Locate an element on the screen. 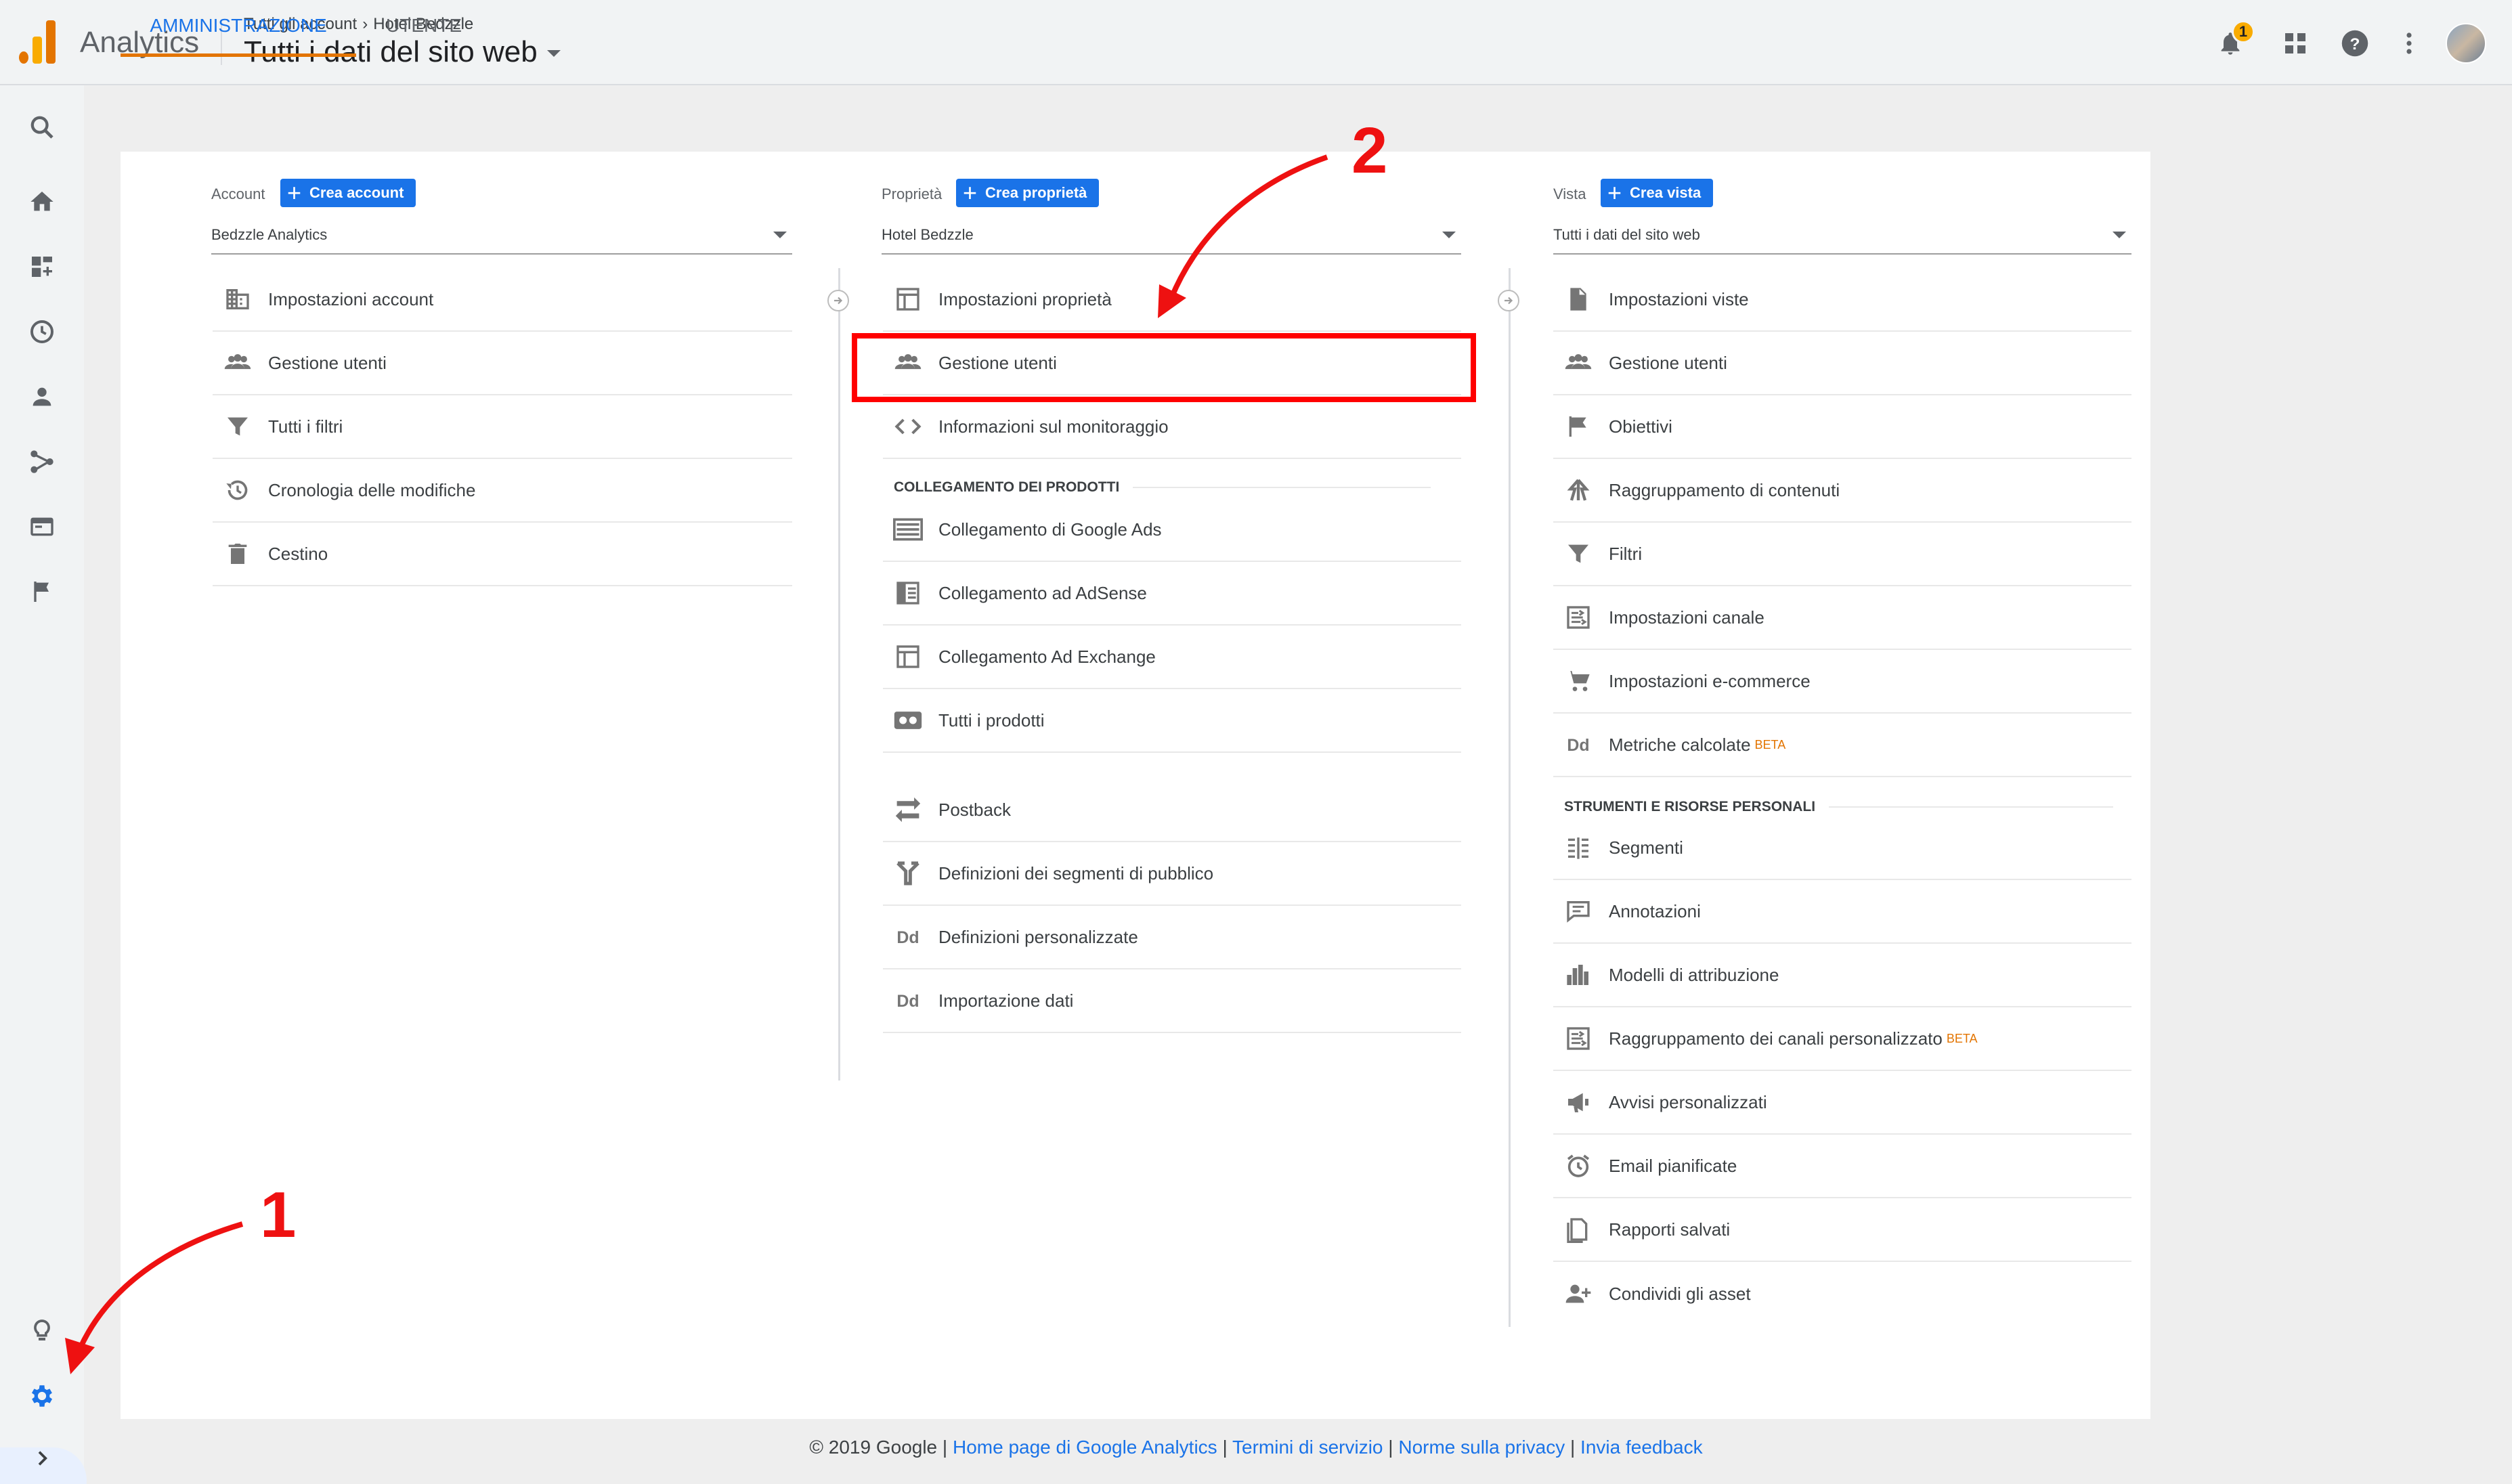 Image resolution: width=2512 pixels, height=1484 pixels. property-selected-value: Hotel Bedzzle is located at coordinates (928, 234).